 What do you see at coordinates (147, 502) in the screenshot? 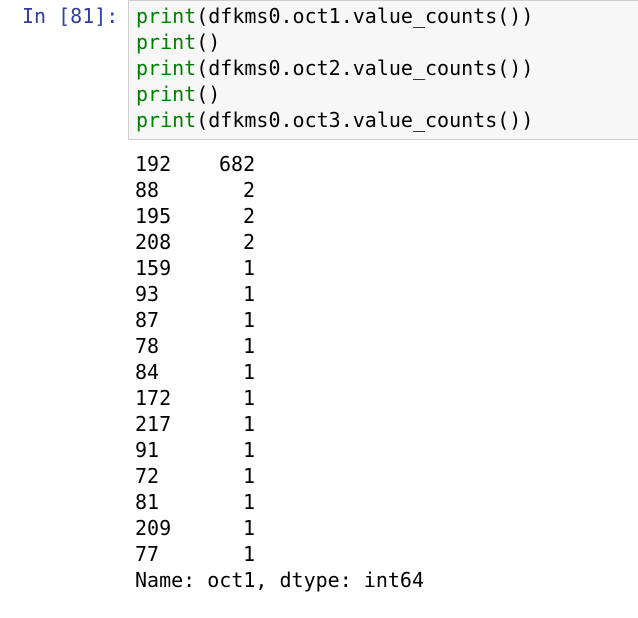
I see `row-index: 81` at bounding box center [147, 502].